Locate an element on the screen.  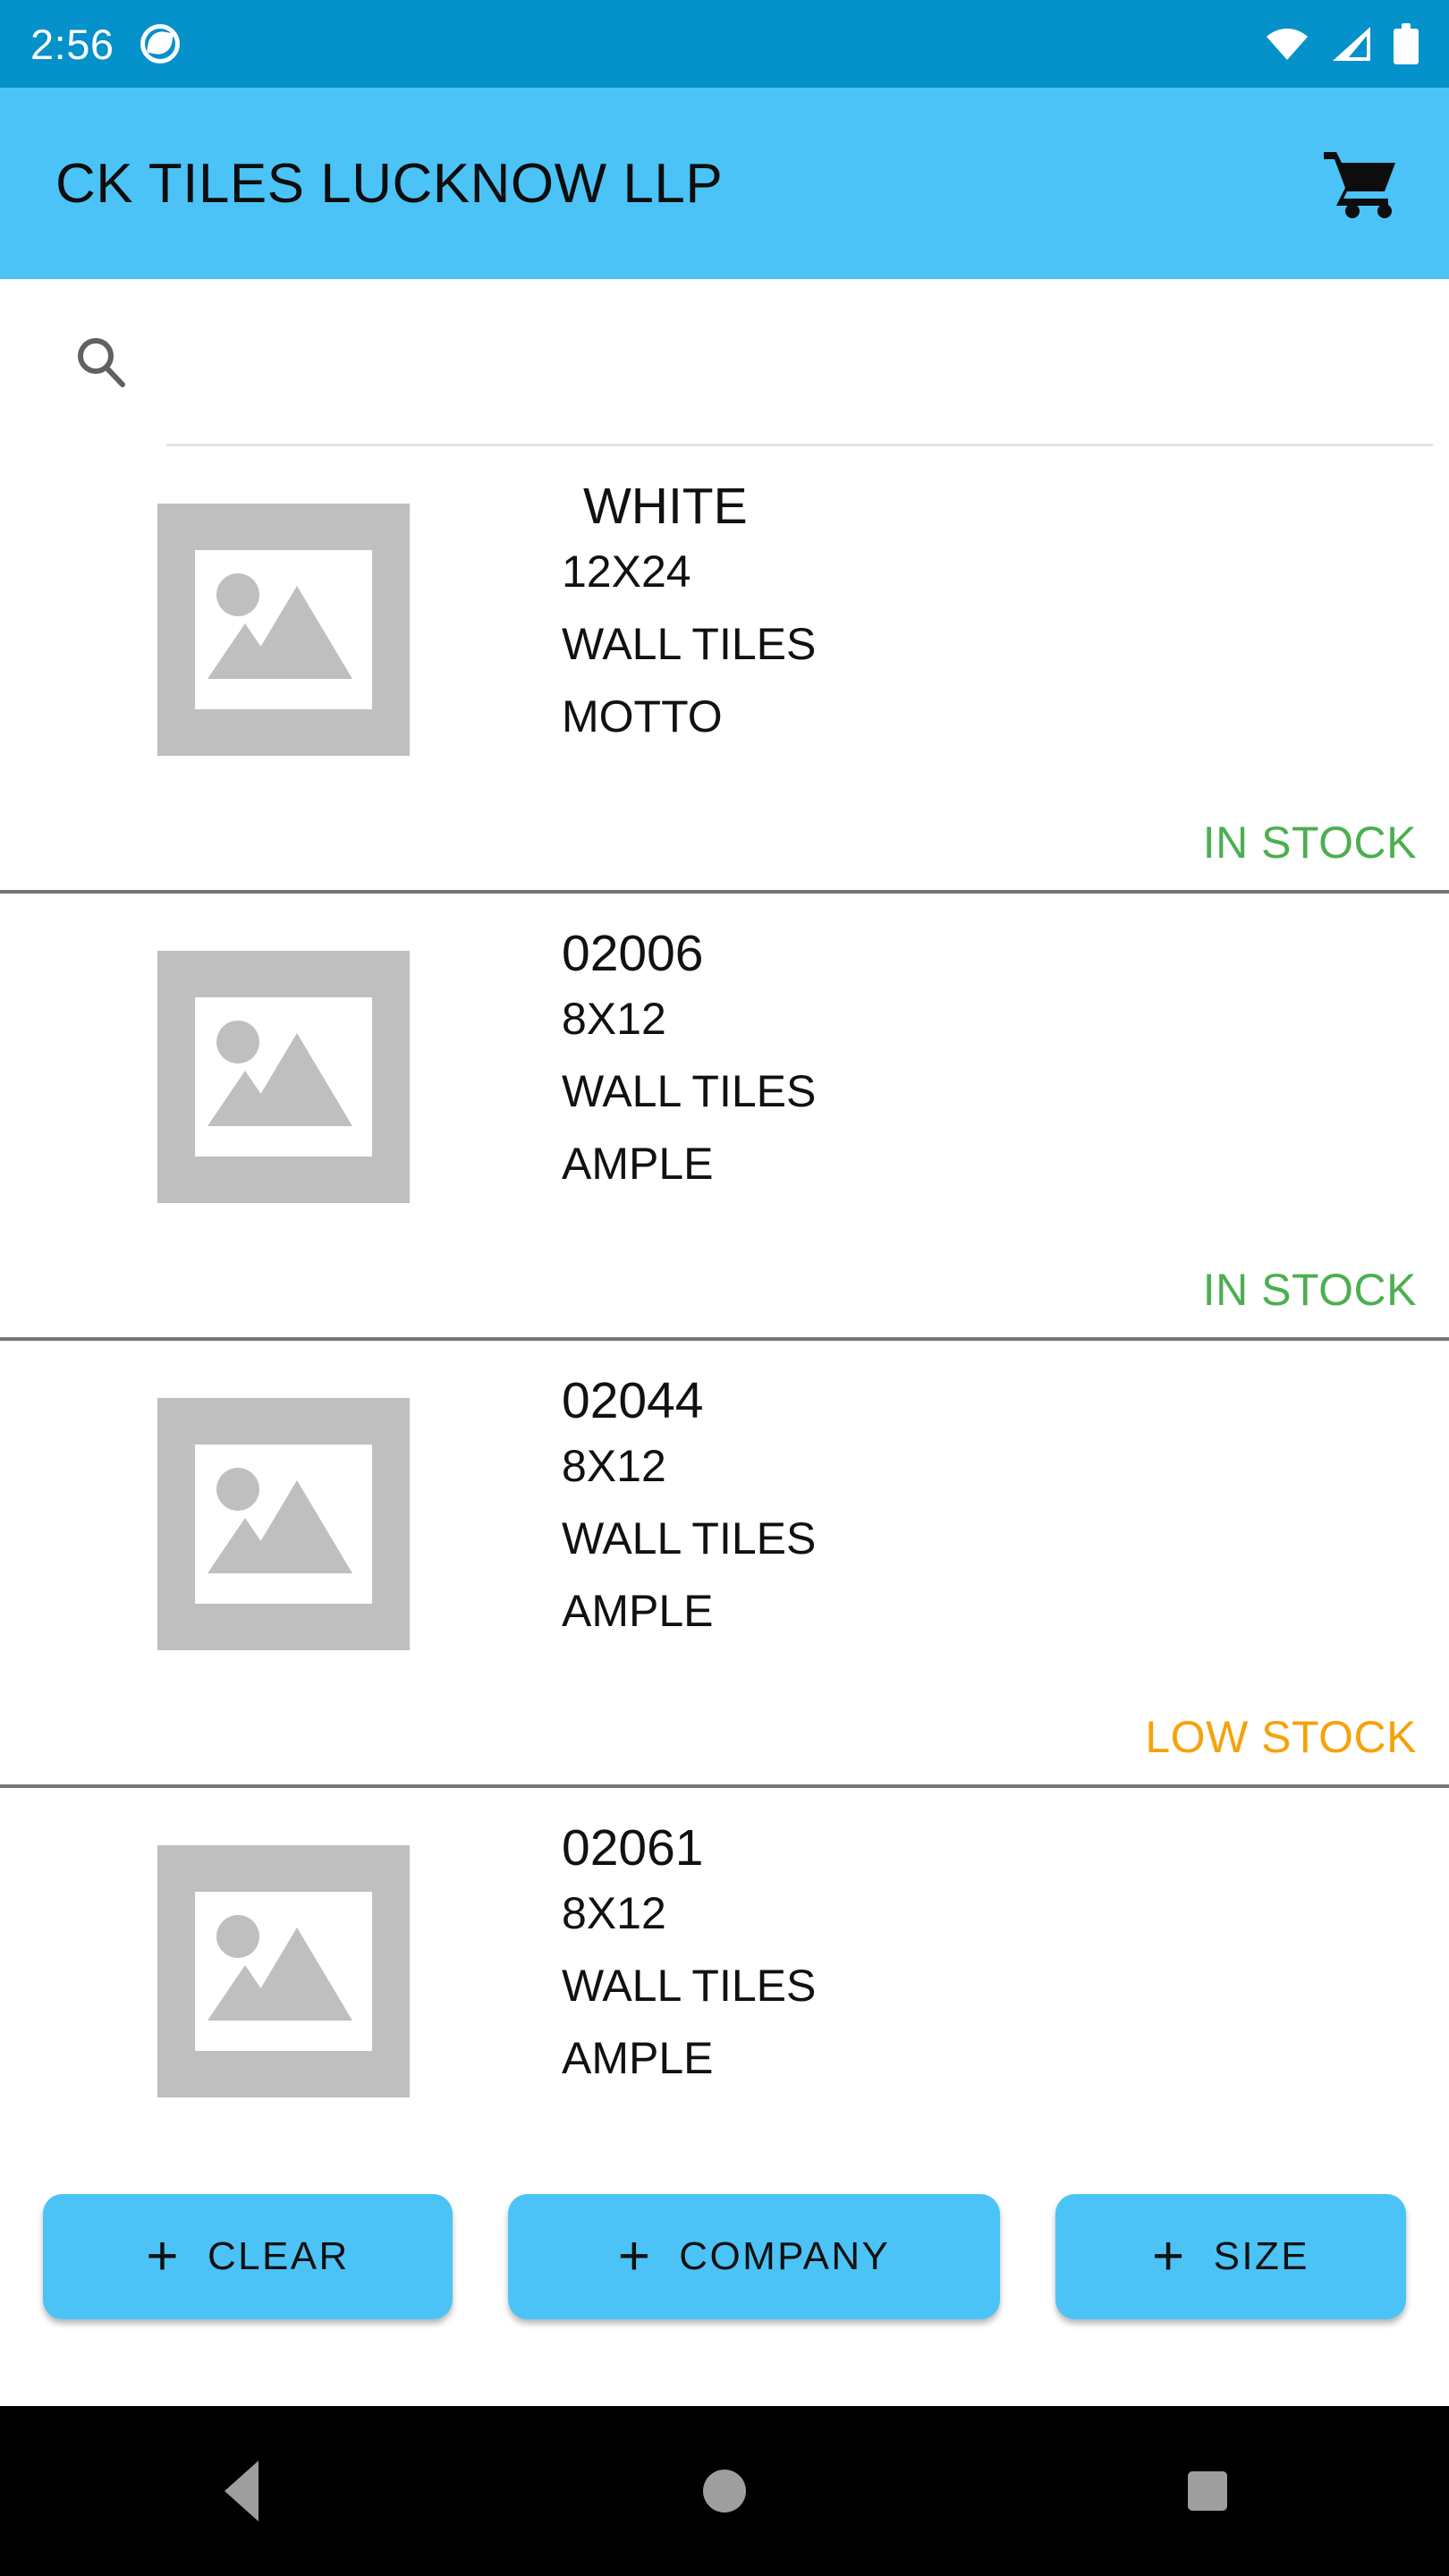
capture-app-icon is located at coordinates (160, 44).